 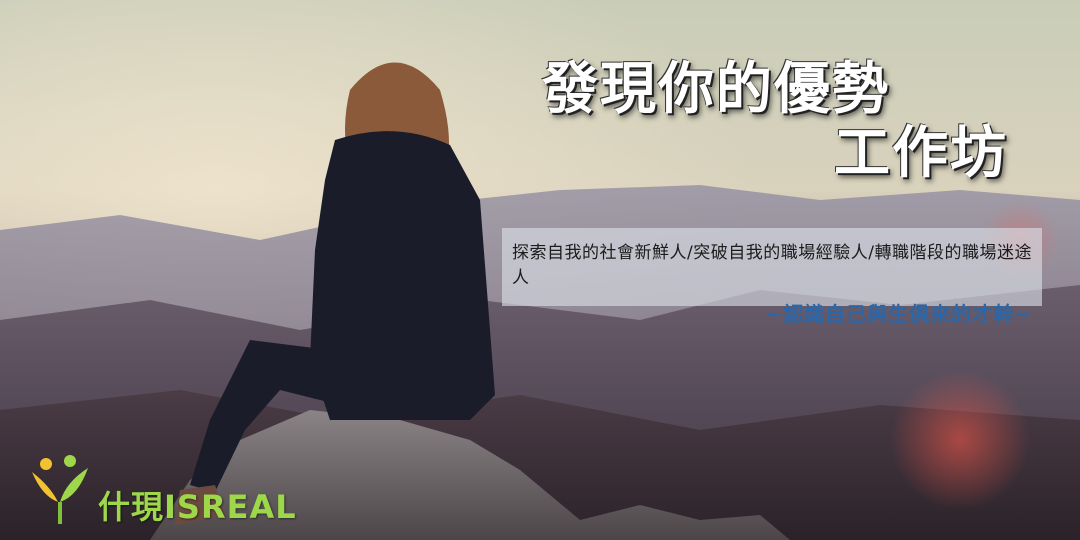 What do you see at coordinates (60, 489) in the screenshot?
I see `green-sprout-person-icon` at bounding box center [60, 489].